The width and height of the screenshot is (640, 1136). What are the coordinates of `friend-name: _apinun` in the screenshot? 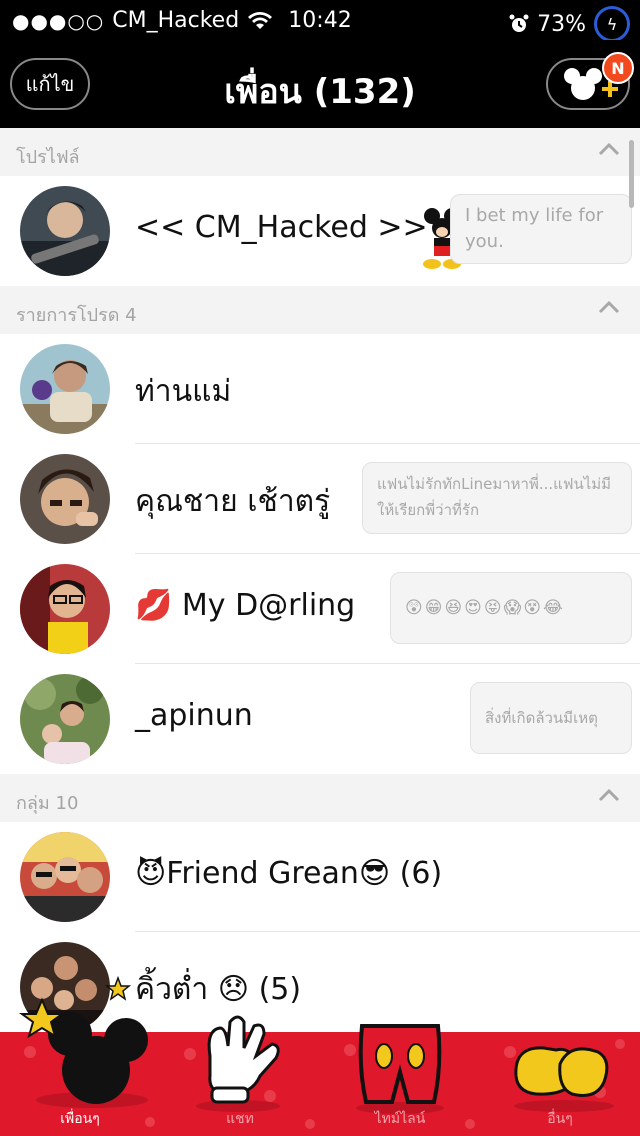 It's located at (194, 715).